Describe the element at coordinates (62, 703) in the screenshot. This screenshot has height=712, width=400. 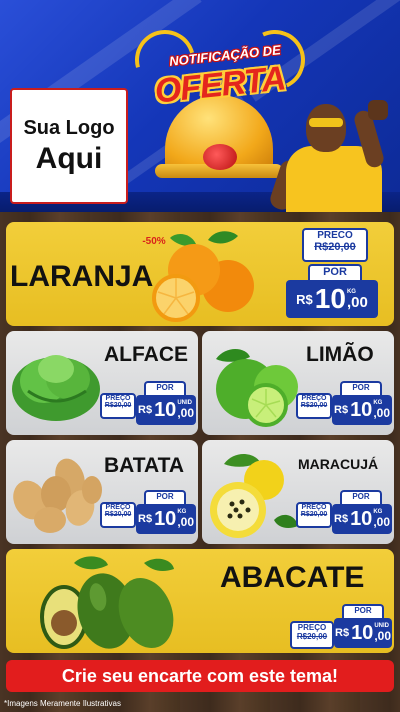
I see `disclaimer-text: *Imagens Meramente Ilustrativas` at that location.